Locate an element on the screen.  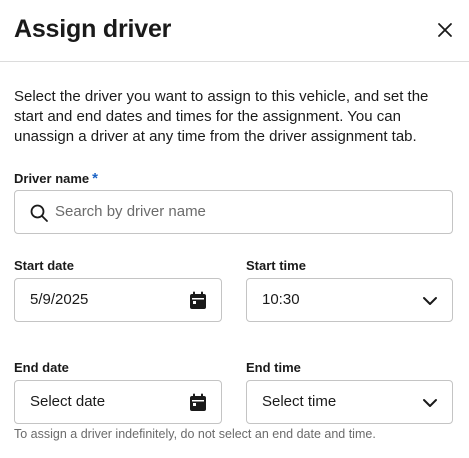
start-date-value: 5/9/2025 is located at coordinates (59, 299).